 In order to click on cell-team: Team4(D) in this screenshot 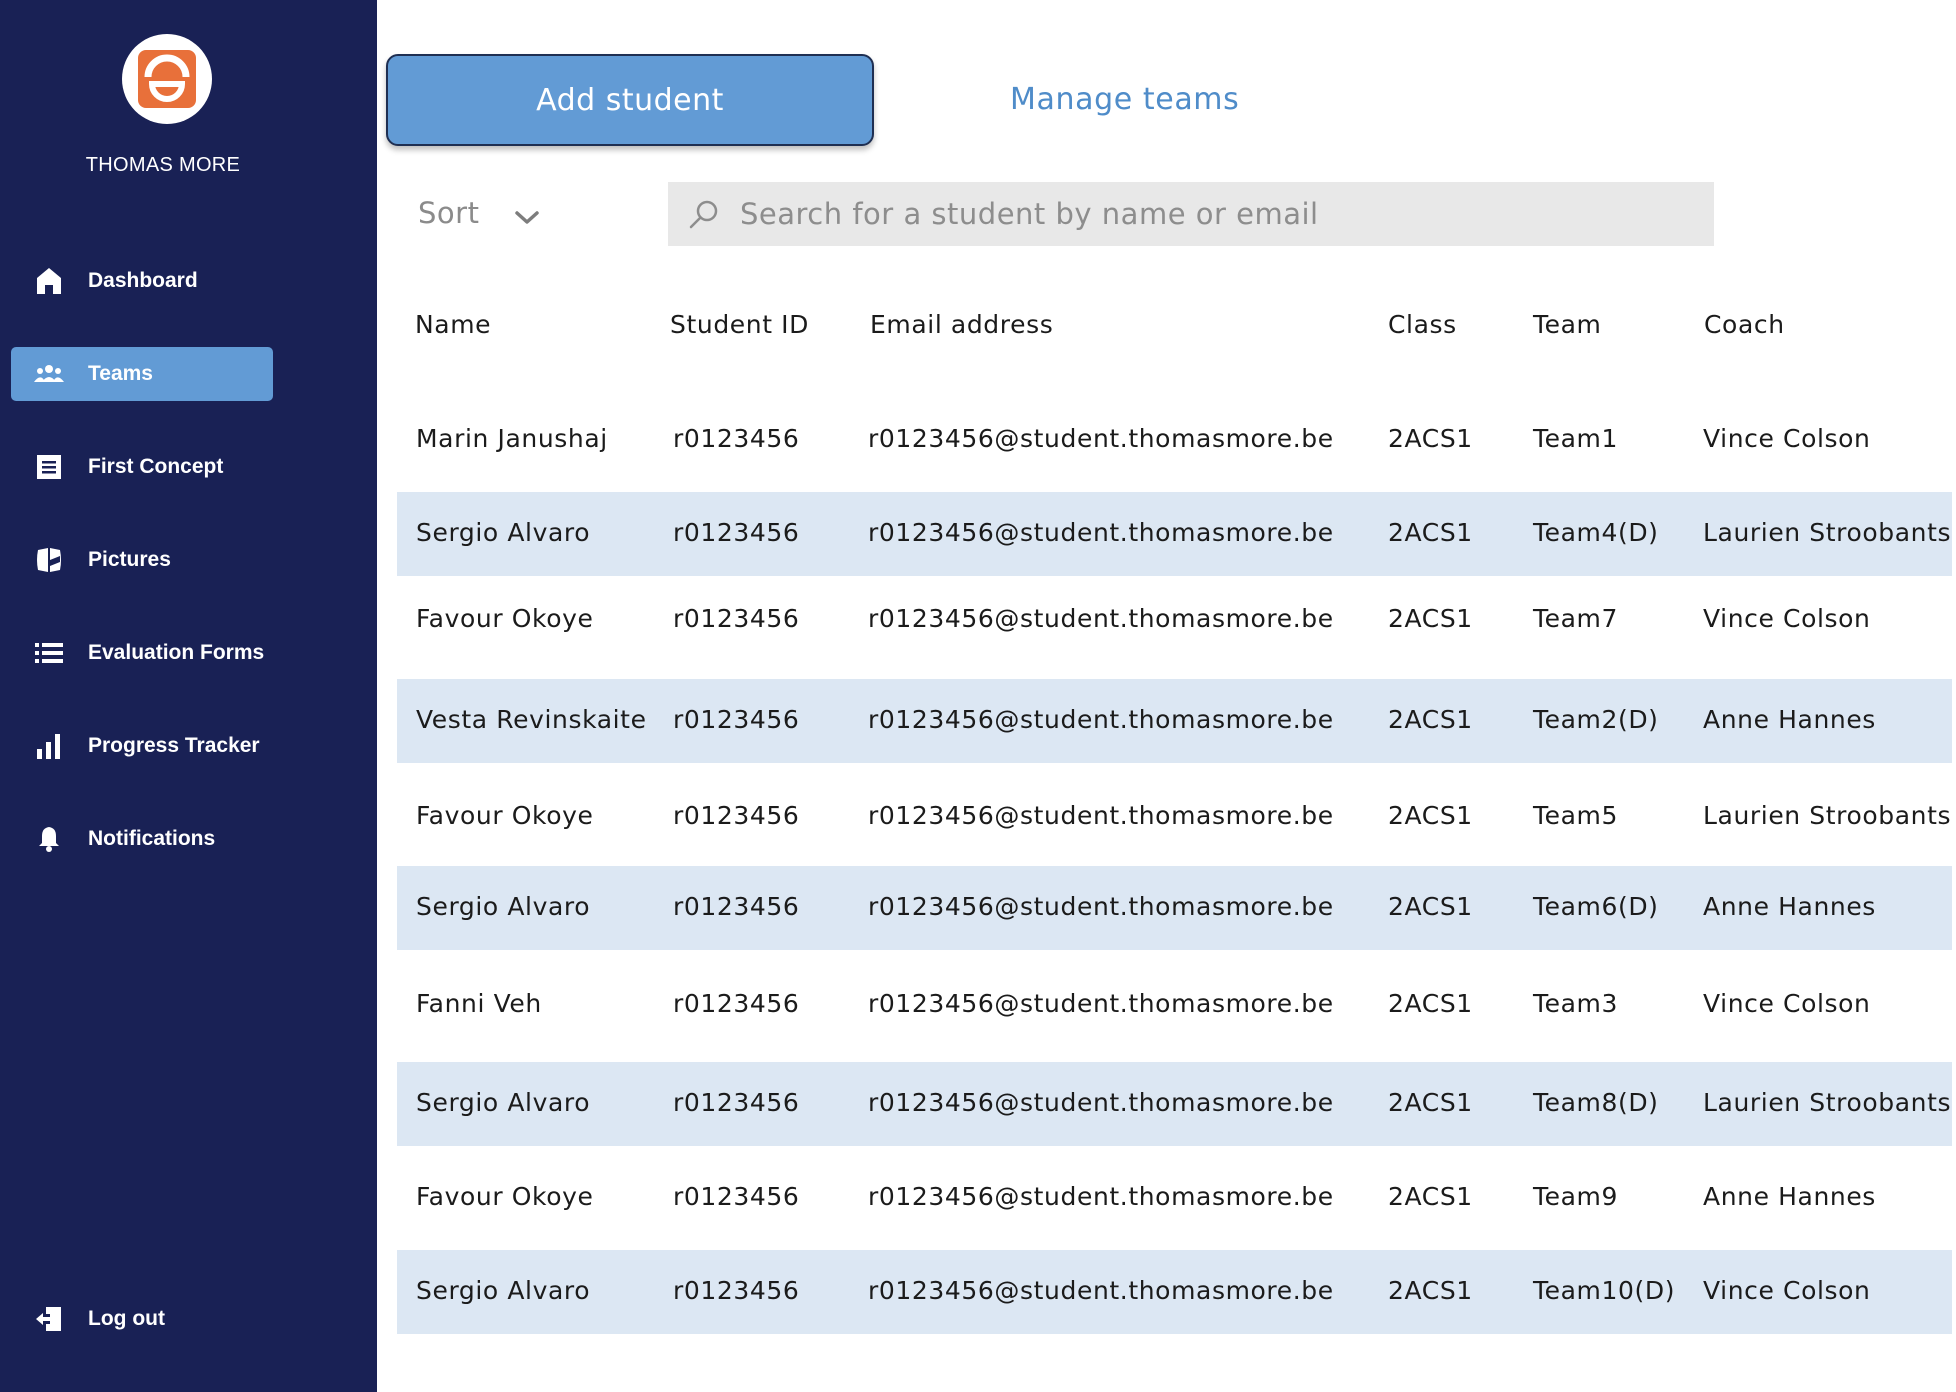, I will do `click(1596, 532)`.